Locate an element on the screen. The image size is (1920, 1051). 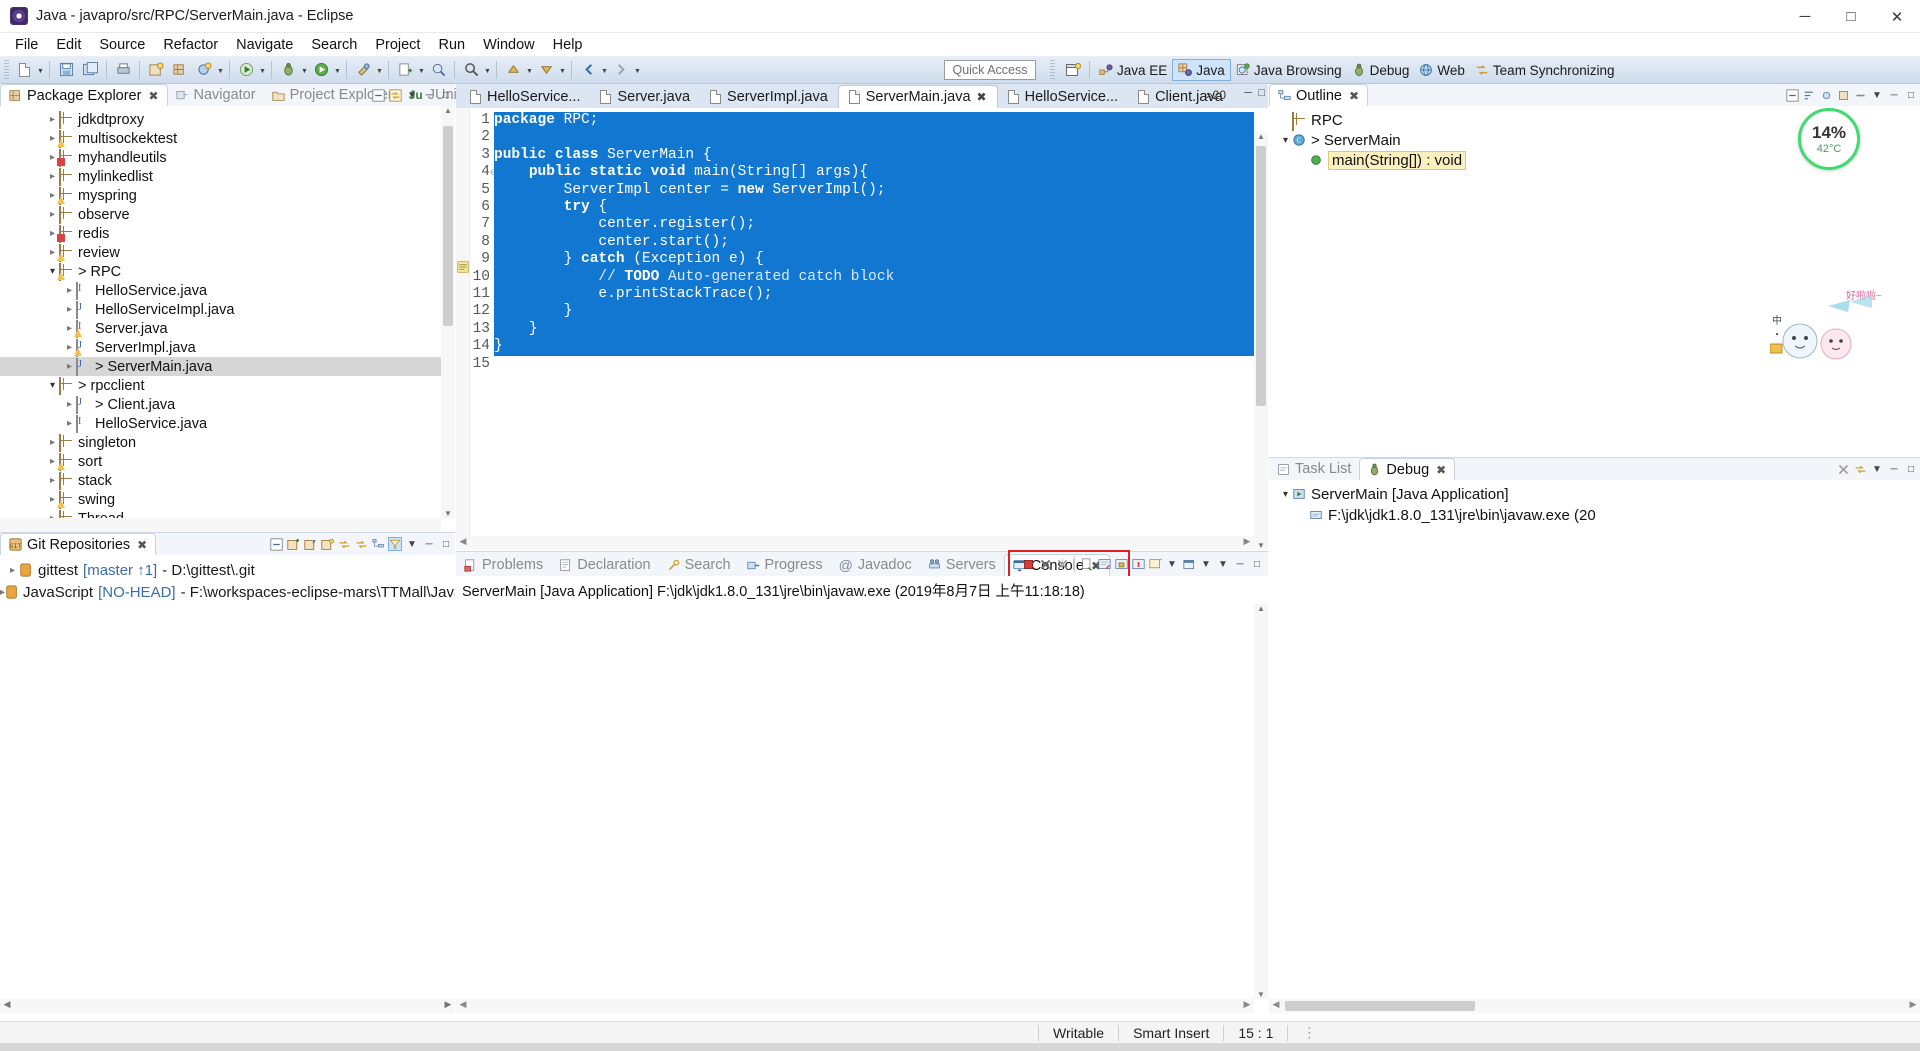
git-repositories-hscrollbar: ◀ ▶ is located at coordinates (227, 1006).